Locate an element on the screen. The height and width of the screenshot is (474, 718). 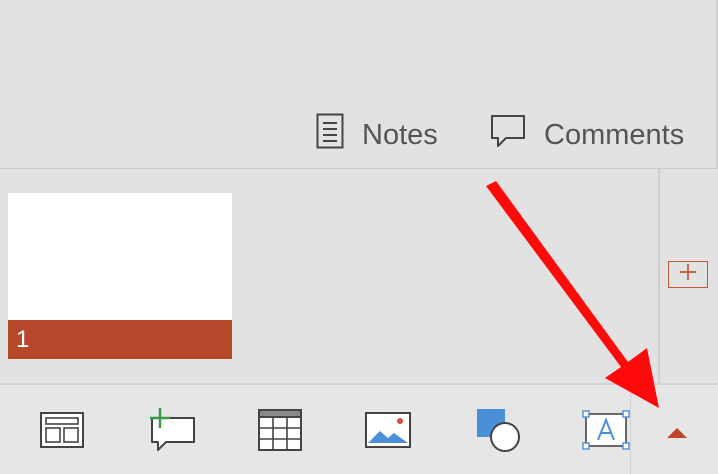
shapes-button is located at coordinates (498, 432).